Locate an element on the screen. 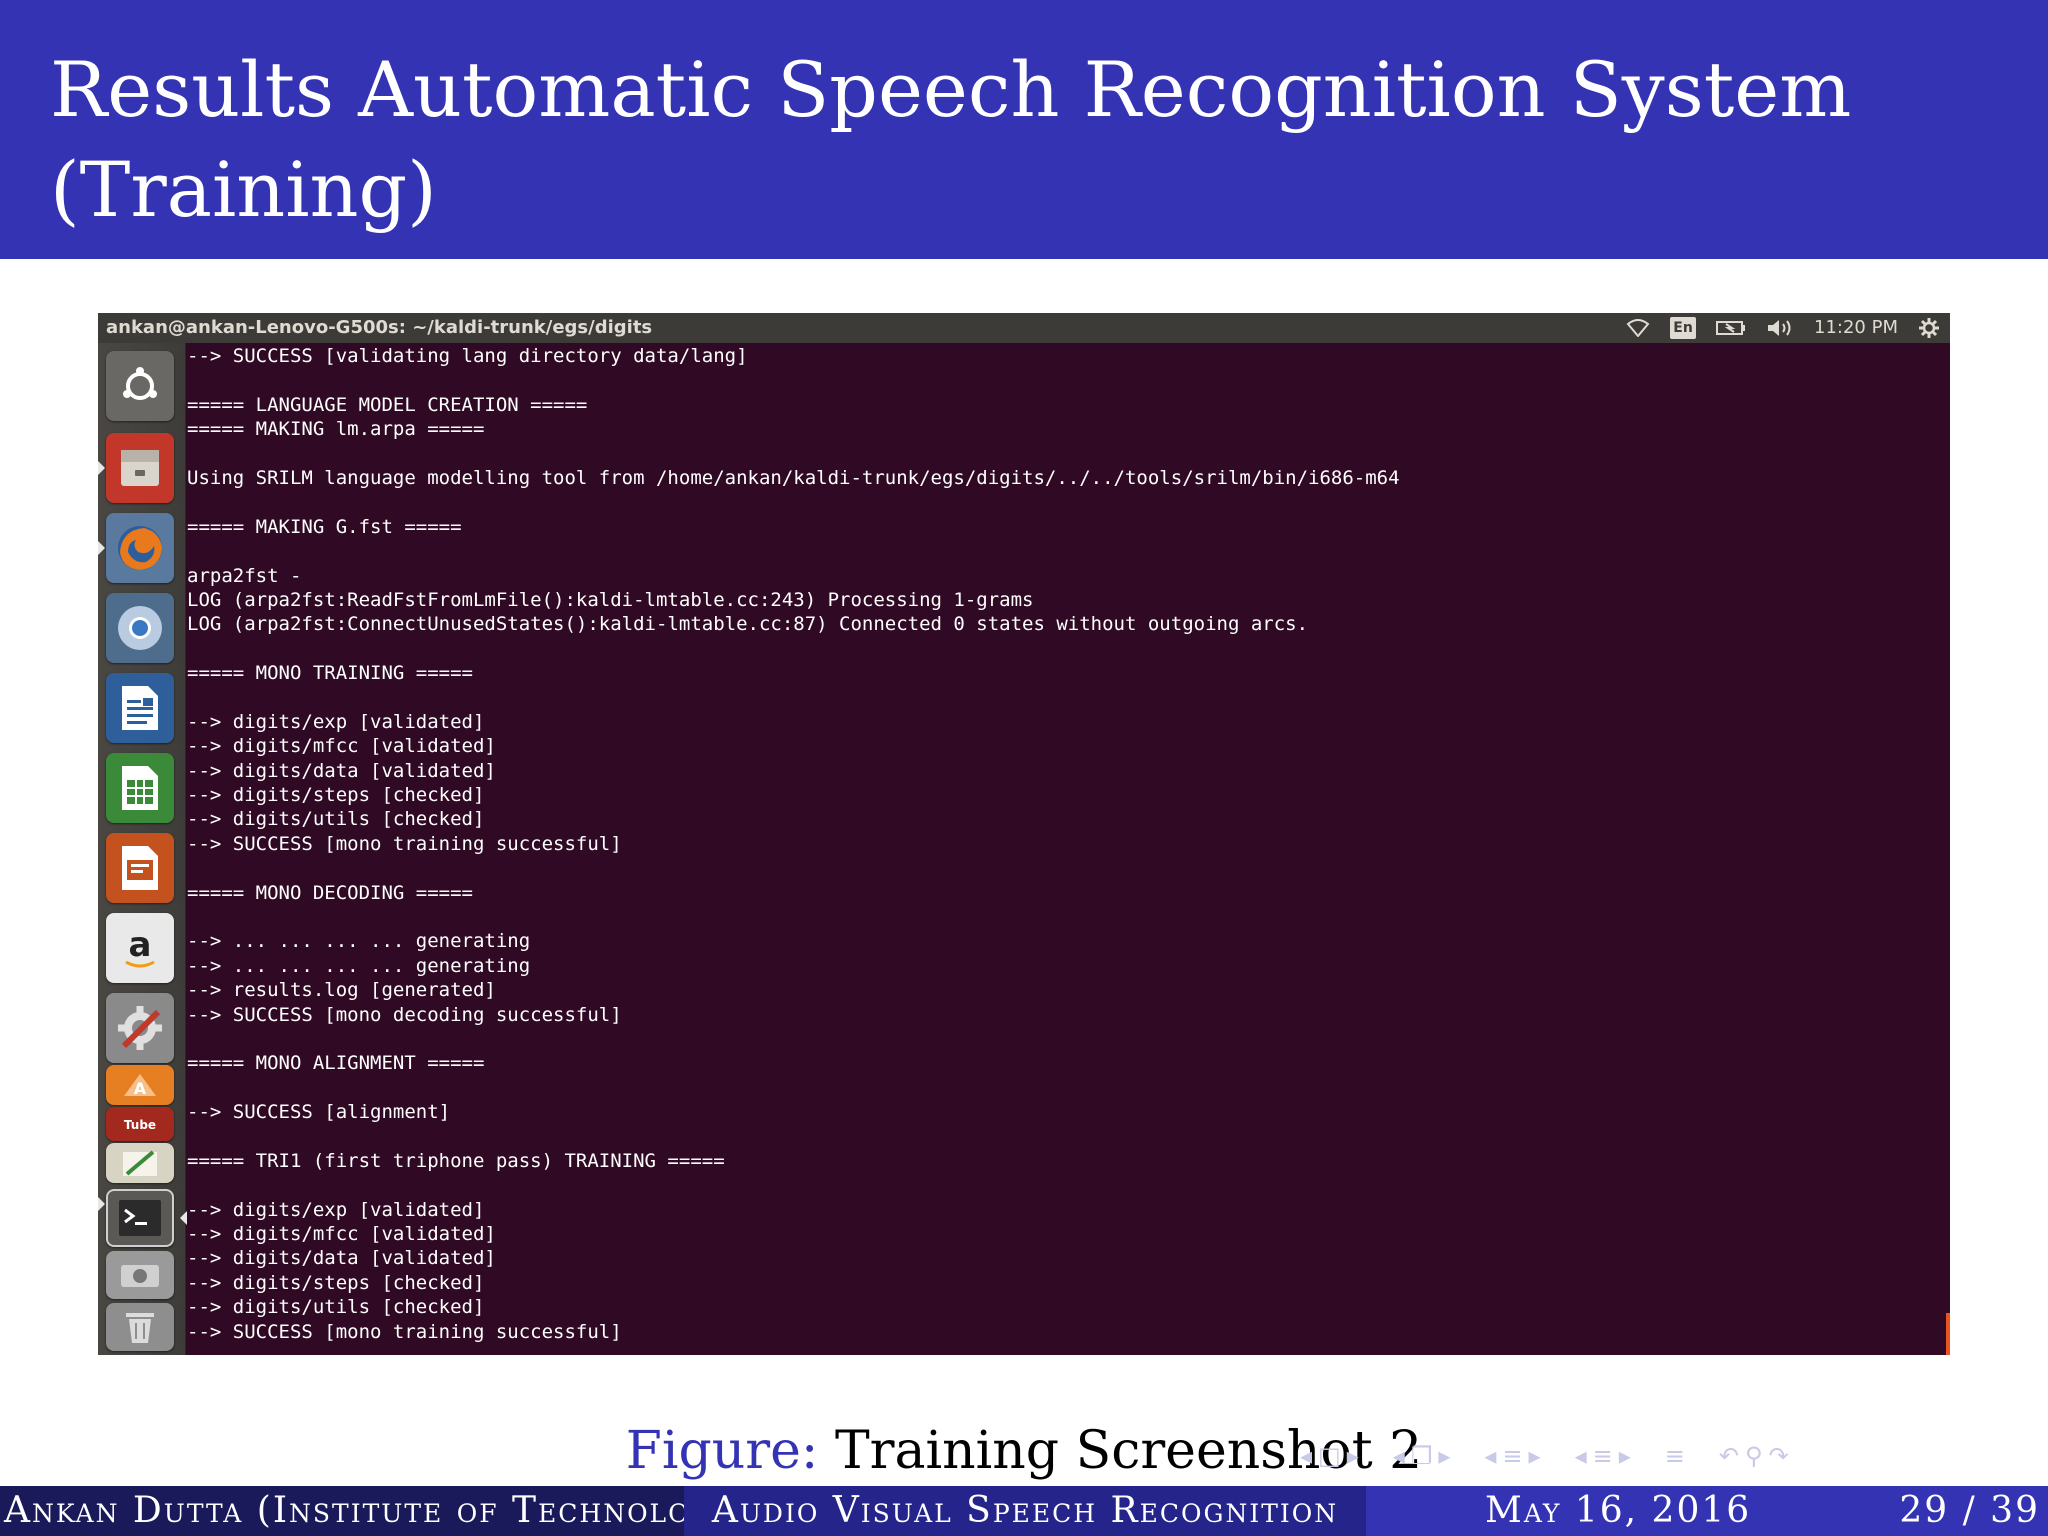  unity-launcher: a A Tube is located at coordinates (142, 849).